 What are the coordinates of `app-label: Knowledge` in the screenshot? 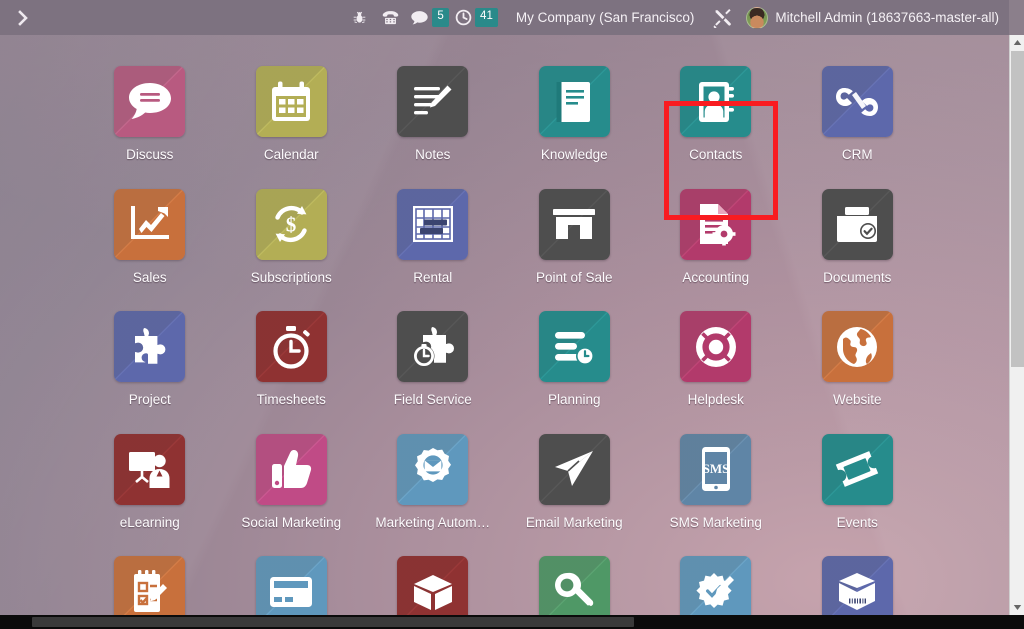 It's located at (574, 154).